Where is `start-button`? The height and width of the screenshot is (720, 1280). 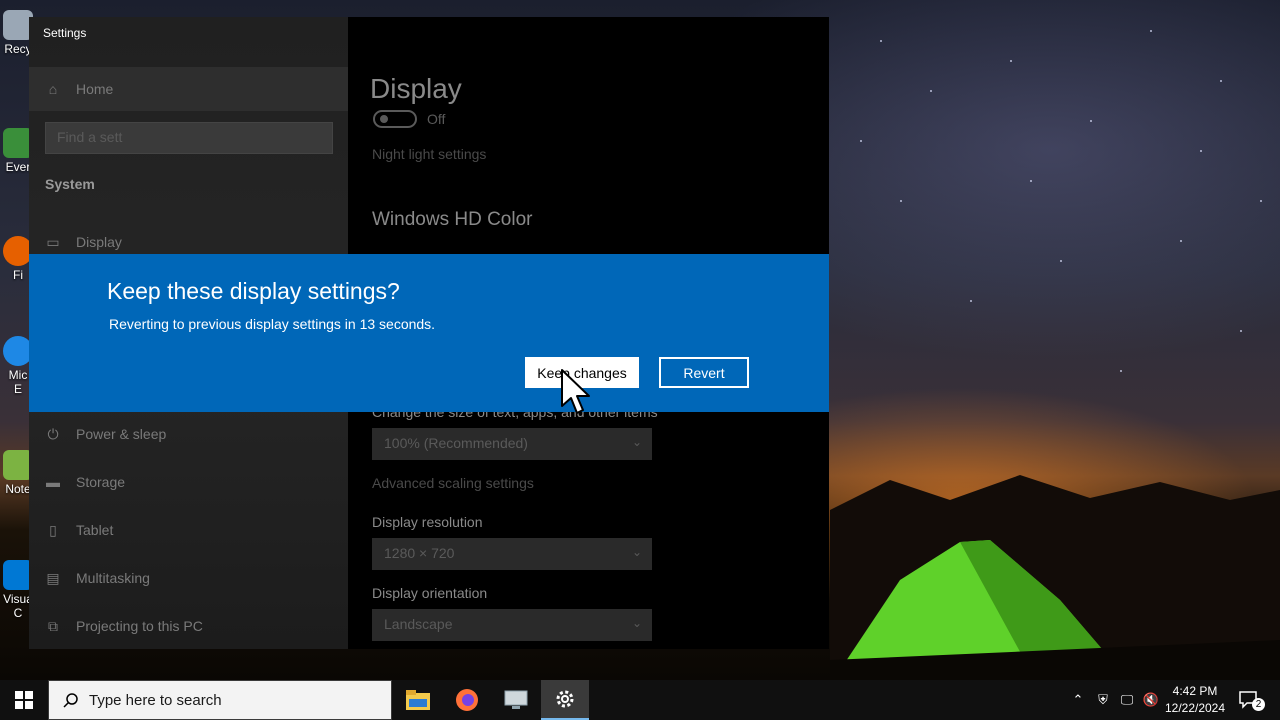
start-button is located at coordinates (24, 700).